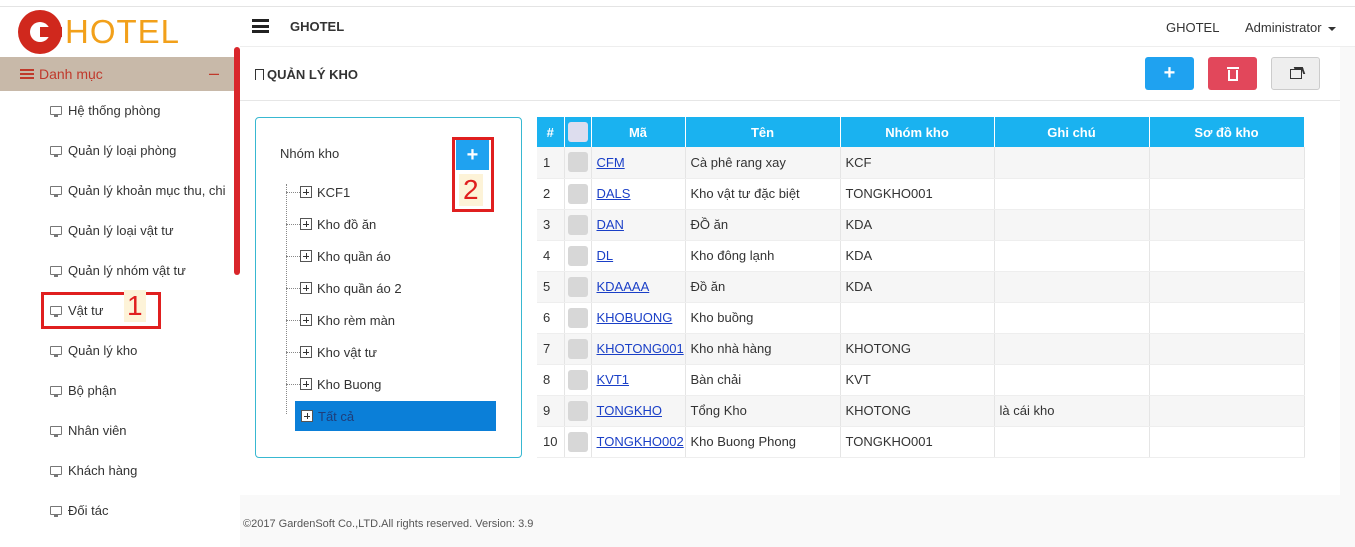 Image resolution: width=1355 pixels, height=547 pixels. I want to click on cell-code: KVT1, so click(638, 380).